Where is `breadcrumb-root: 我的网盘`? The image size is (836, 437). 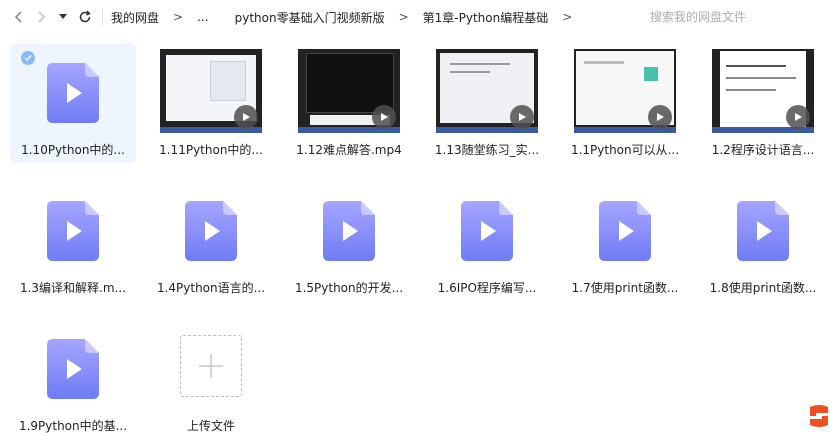 breadcrumb-root: 我的网盘 is located at coordinates (135, 17).